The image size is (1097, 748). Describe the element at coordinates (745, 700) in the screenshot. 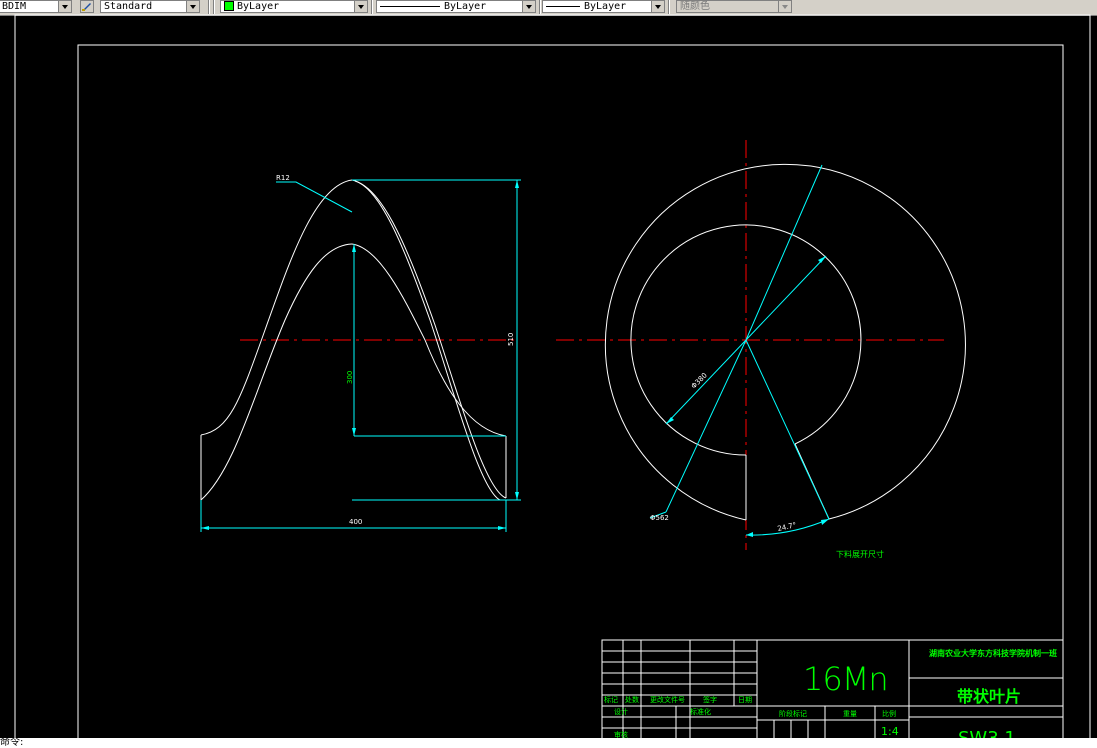

I see `label-date: 日期` at that location.